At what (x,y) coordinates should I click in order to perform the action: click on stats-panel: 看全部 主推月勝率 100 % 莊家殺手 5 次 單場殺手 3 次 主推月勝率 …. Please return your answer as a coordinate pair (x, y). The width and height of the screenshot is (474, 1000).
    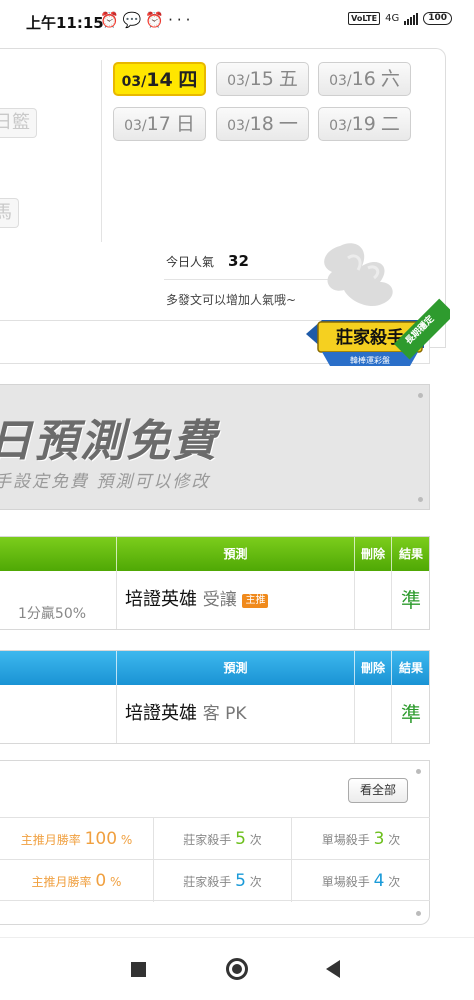
    Looking at the image, I should click on (215, 842).